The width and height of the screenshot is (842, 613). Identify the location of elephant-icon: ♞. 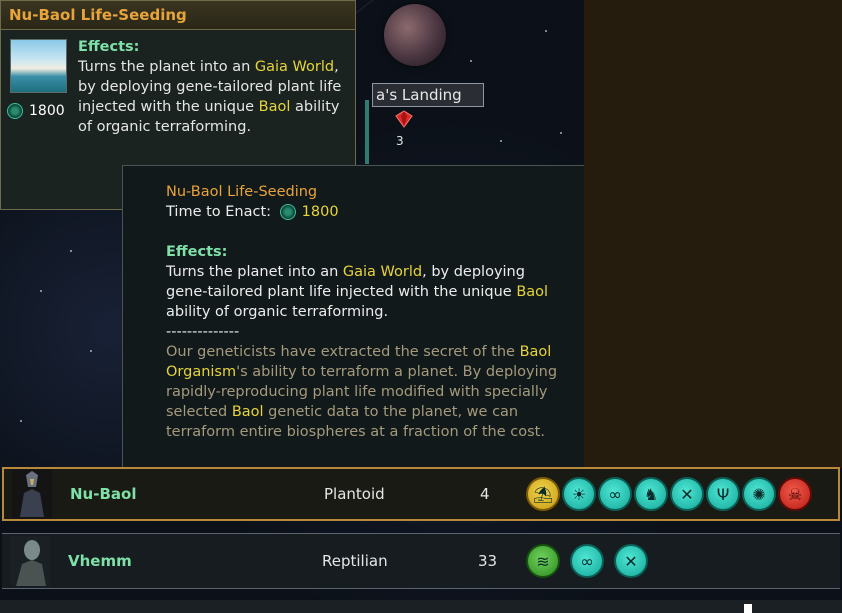
(651, 494).